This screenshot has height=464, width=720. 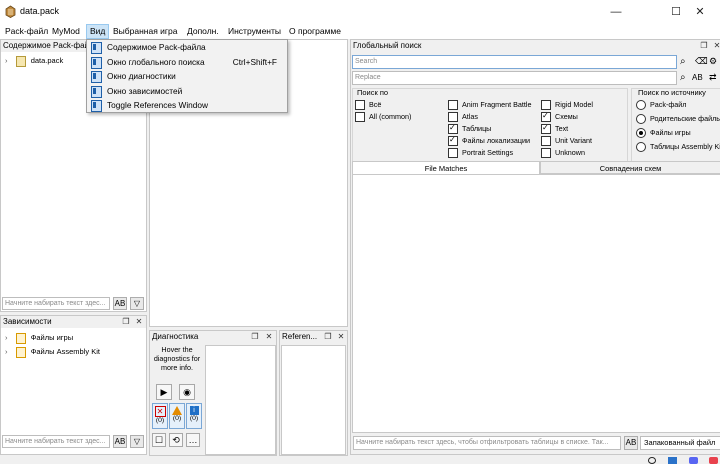 I want to click on option-portrait-settings: Portrait Settings, so click(x=480, y=153).